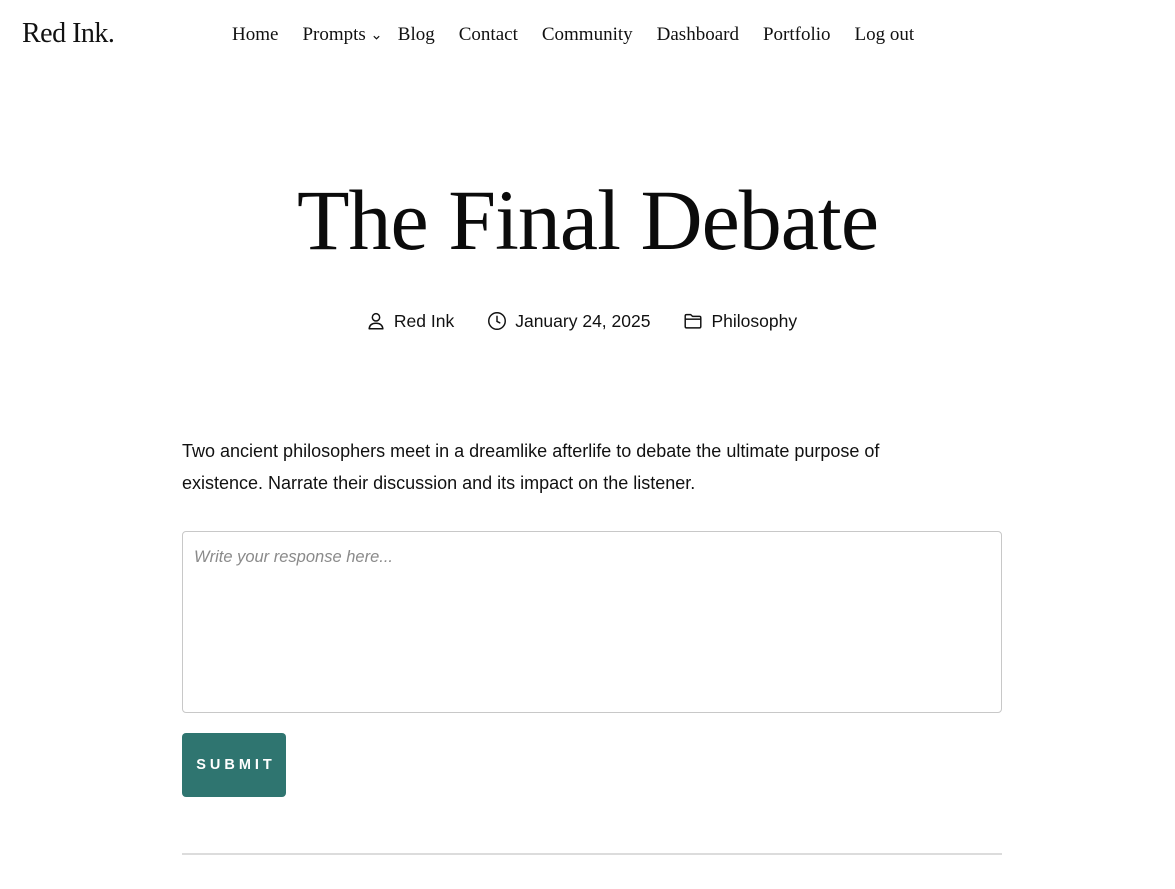  I want to click on nav-item-home: Home, so click(255, 35).